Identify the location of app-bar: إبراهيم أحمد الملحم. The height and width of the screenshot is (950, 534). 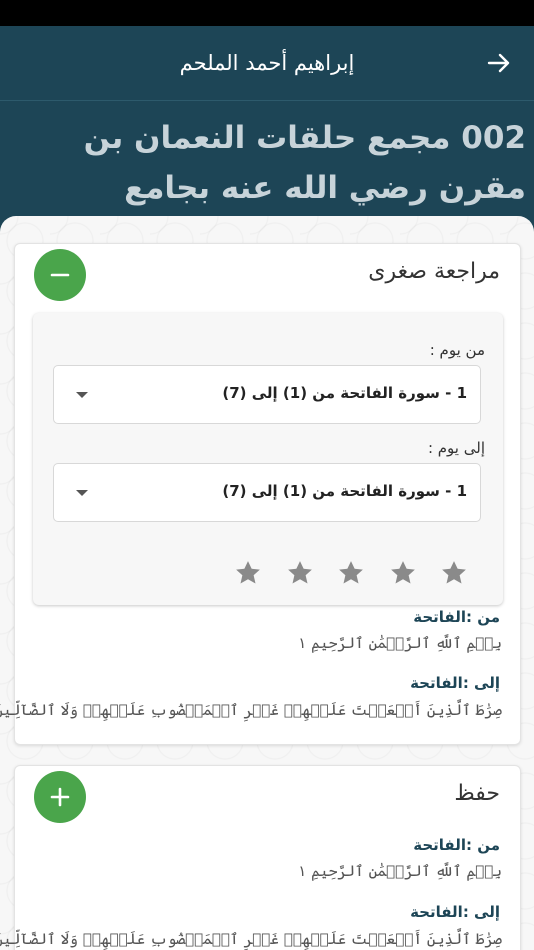
(267, 63).